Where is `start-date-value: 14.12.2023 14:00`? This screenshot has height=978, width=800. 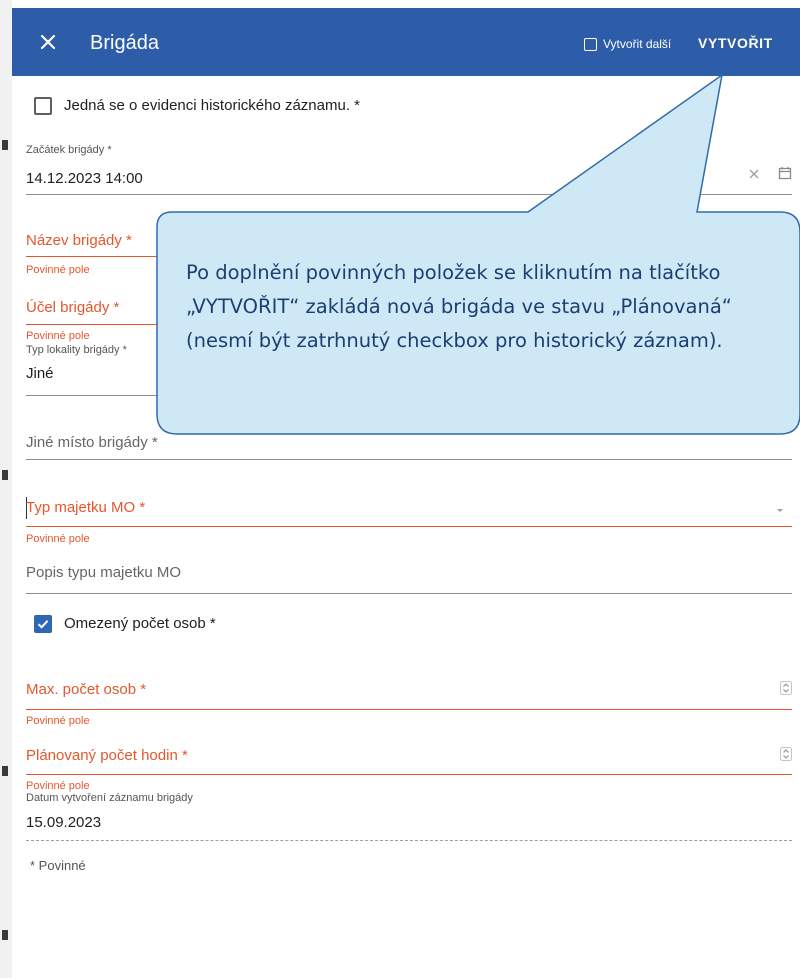 start-date-value: 14.12.2023 14:00 is located at coordinates (84, 178).